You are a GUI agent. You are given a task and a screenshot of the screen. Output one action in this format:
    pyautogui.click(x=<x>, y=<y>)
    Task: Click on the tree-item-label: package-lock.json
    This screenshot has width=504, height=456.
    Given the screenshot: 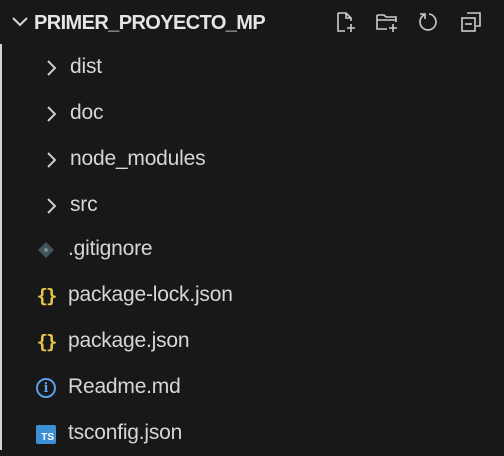 What is the action you would take?
    pyautogui.click(x=150, y=294)
    